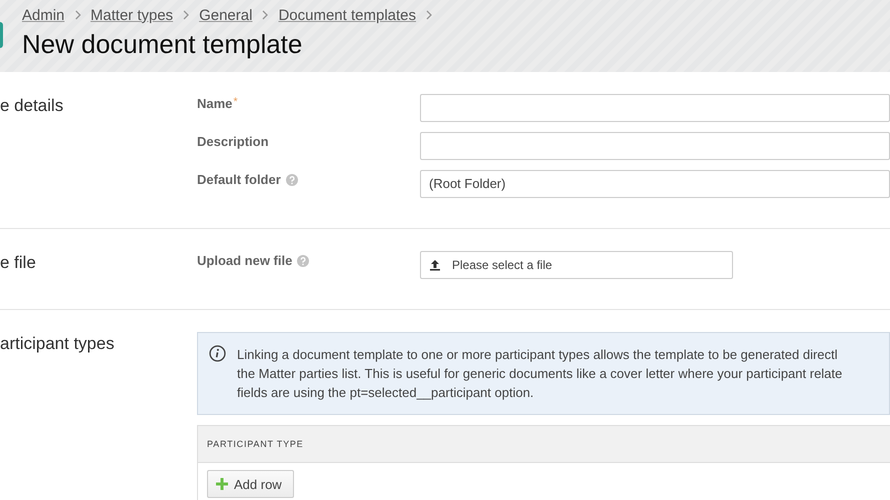 The height and width of the screenshot is (500, 890). What do you see at coordinates (222, 484) in the screenshot?
I see `plus-icon` at bounding box center [222, 484].